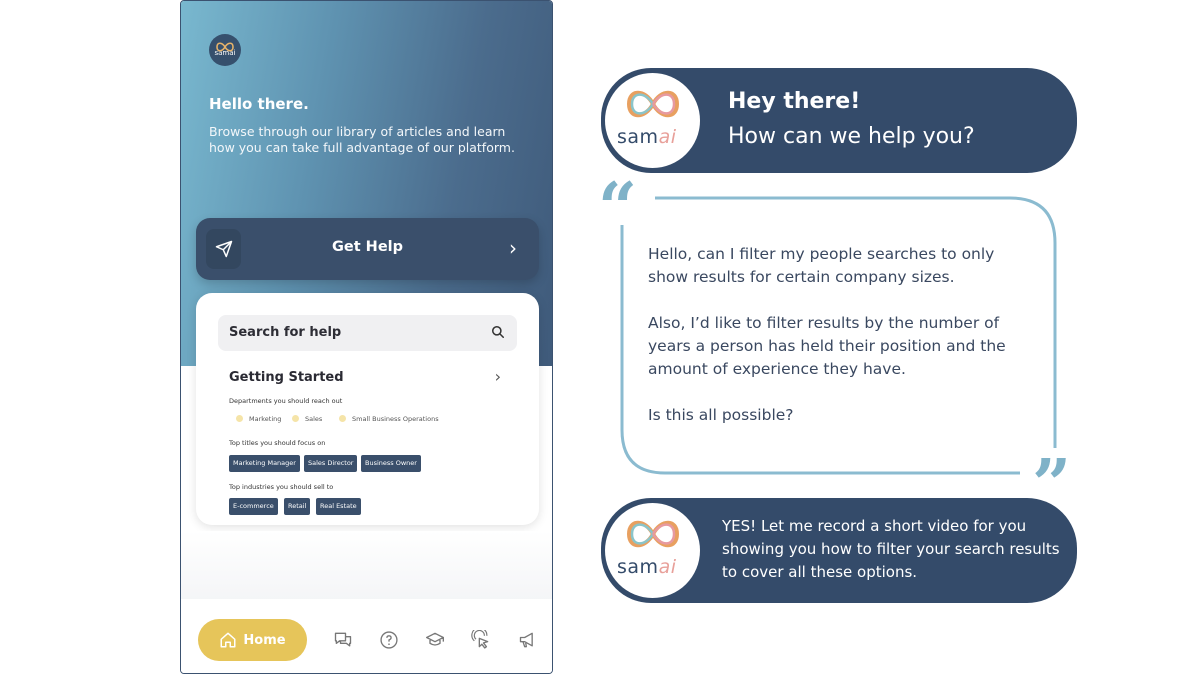 This screenshot has height=675, width=1200. I want to click on home-icon, so click(228, 640).